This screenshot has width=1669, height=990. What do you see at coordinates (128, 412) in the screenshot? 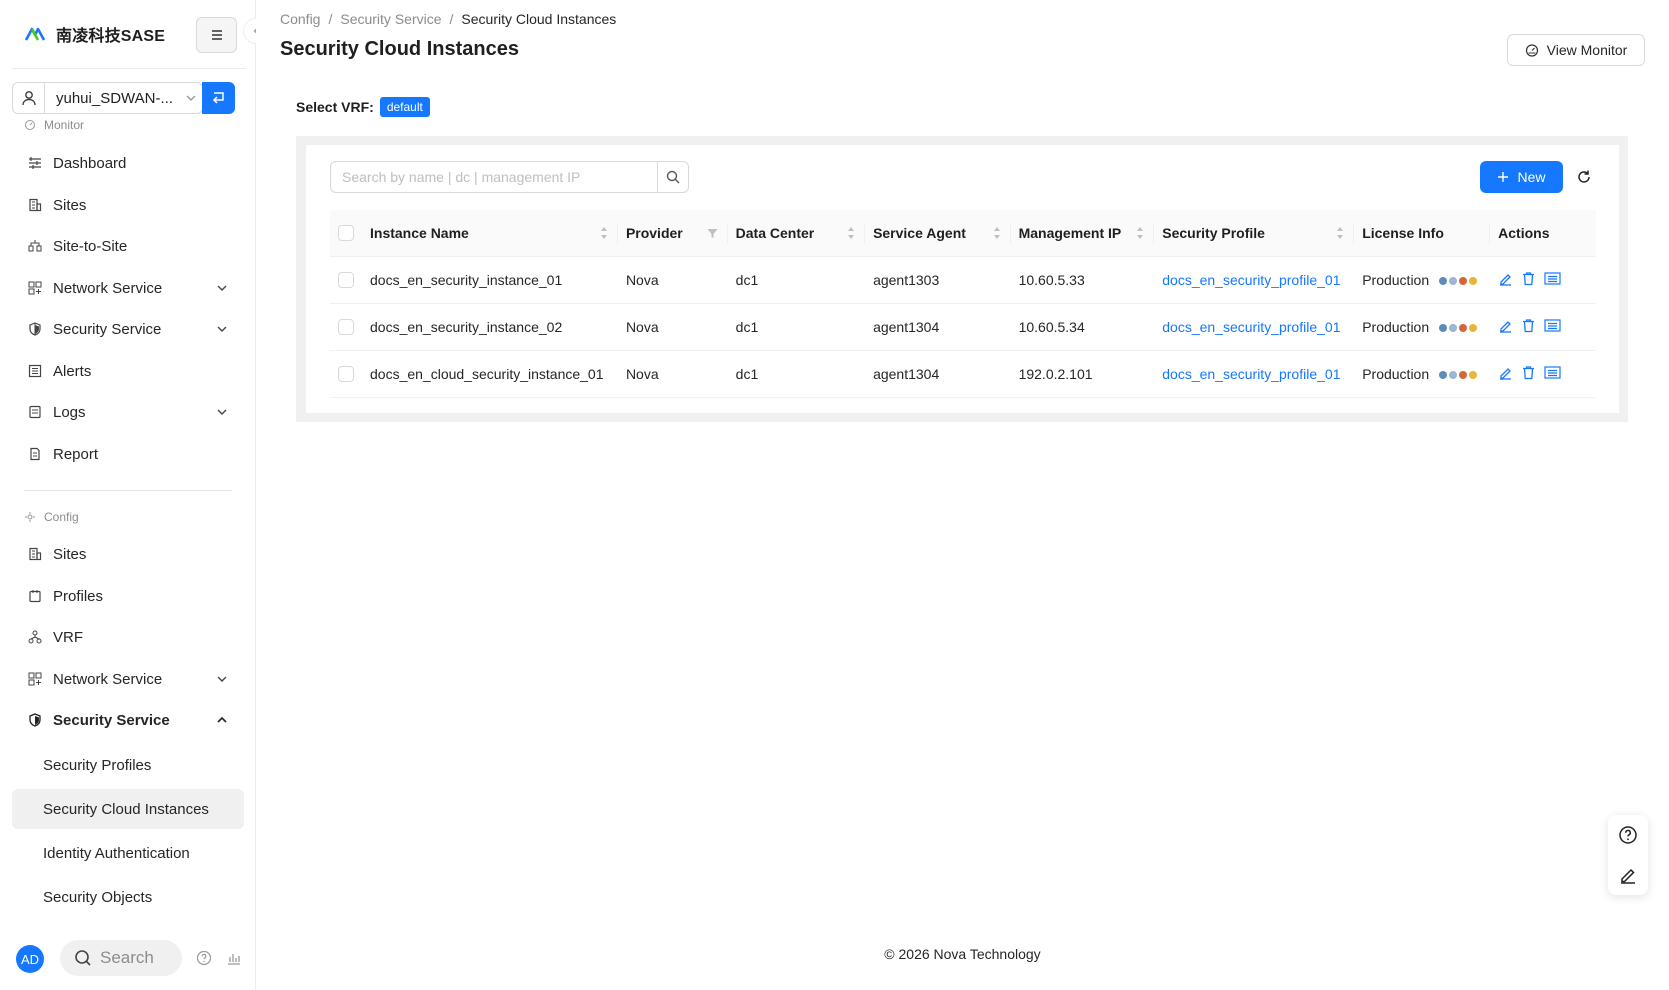
I see `sidebar-item-logs: Logs` at bounding box center [128, 412].